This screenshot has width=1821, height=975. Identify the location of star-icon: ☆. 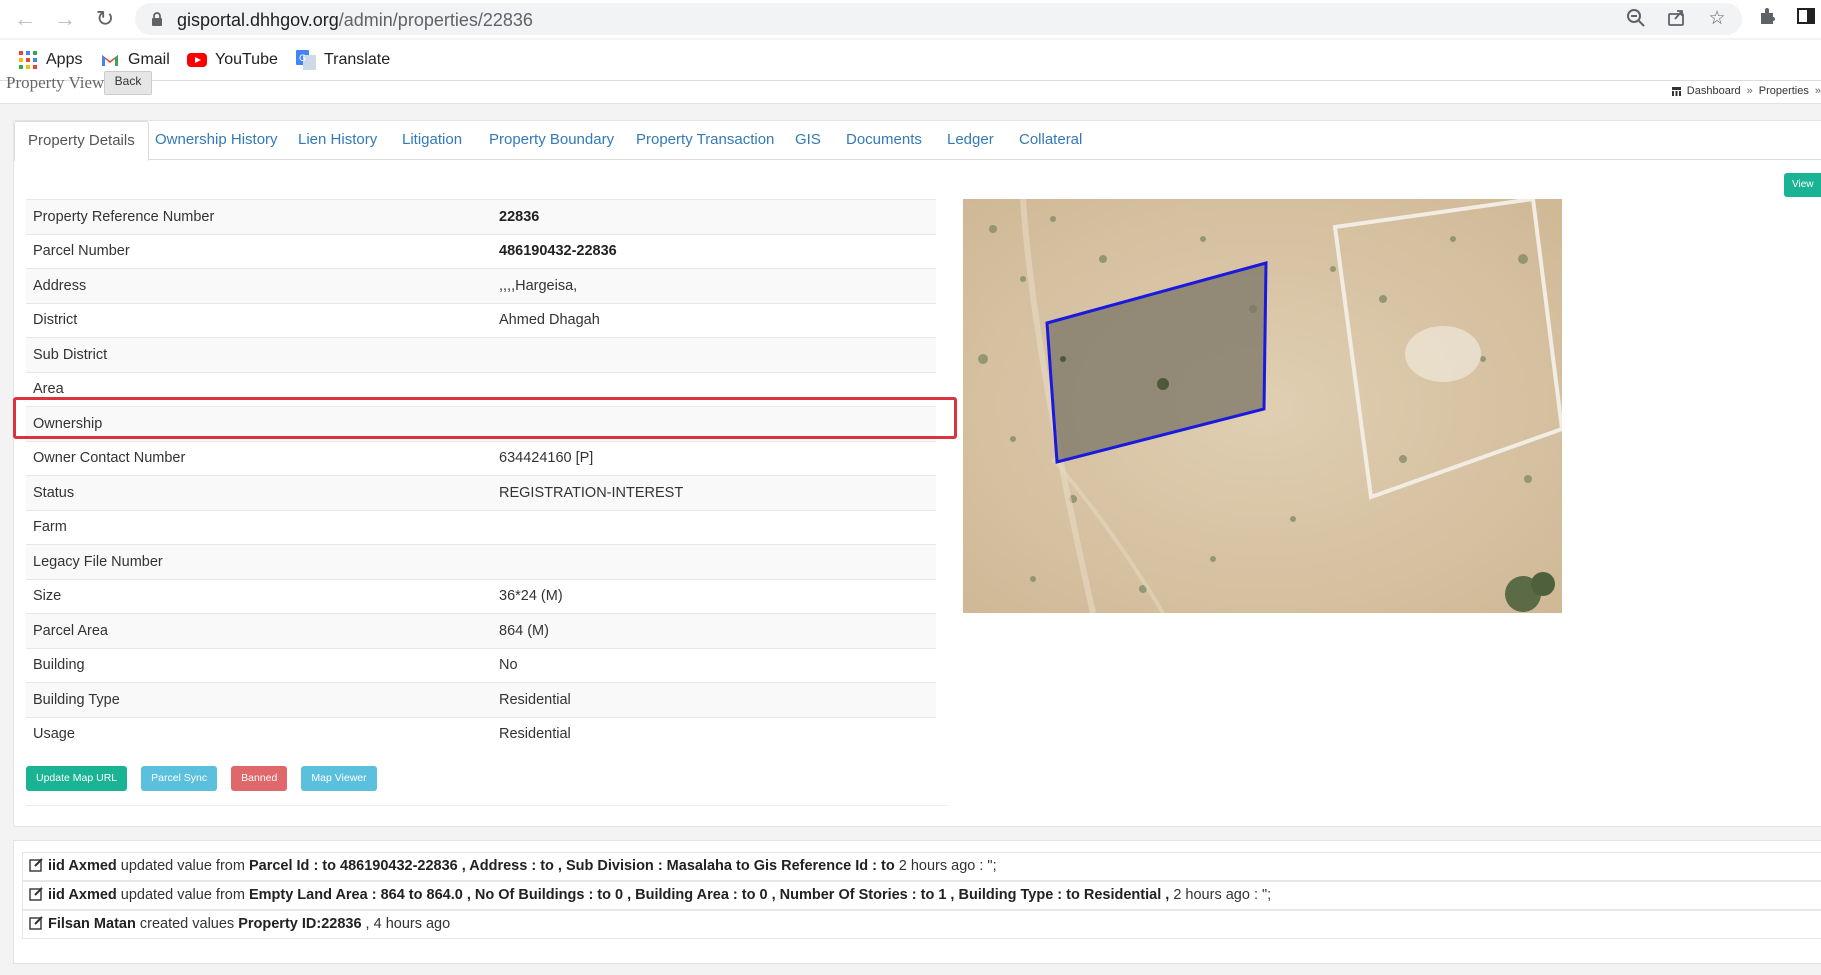
(1717, 19).